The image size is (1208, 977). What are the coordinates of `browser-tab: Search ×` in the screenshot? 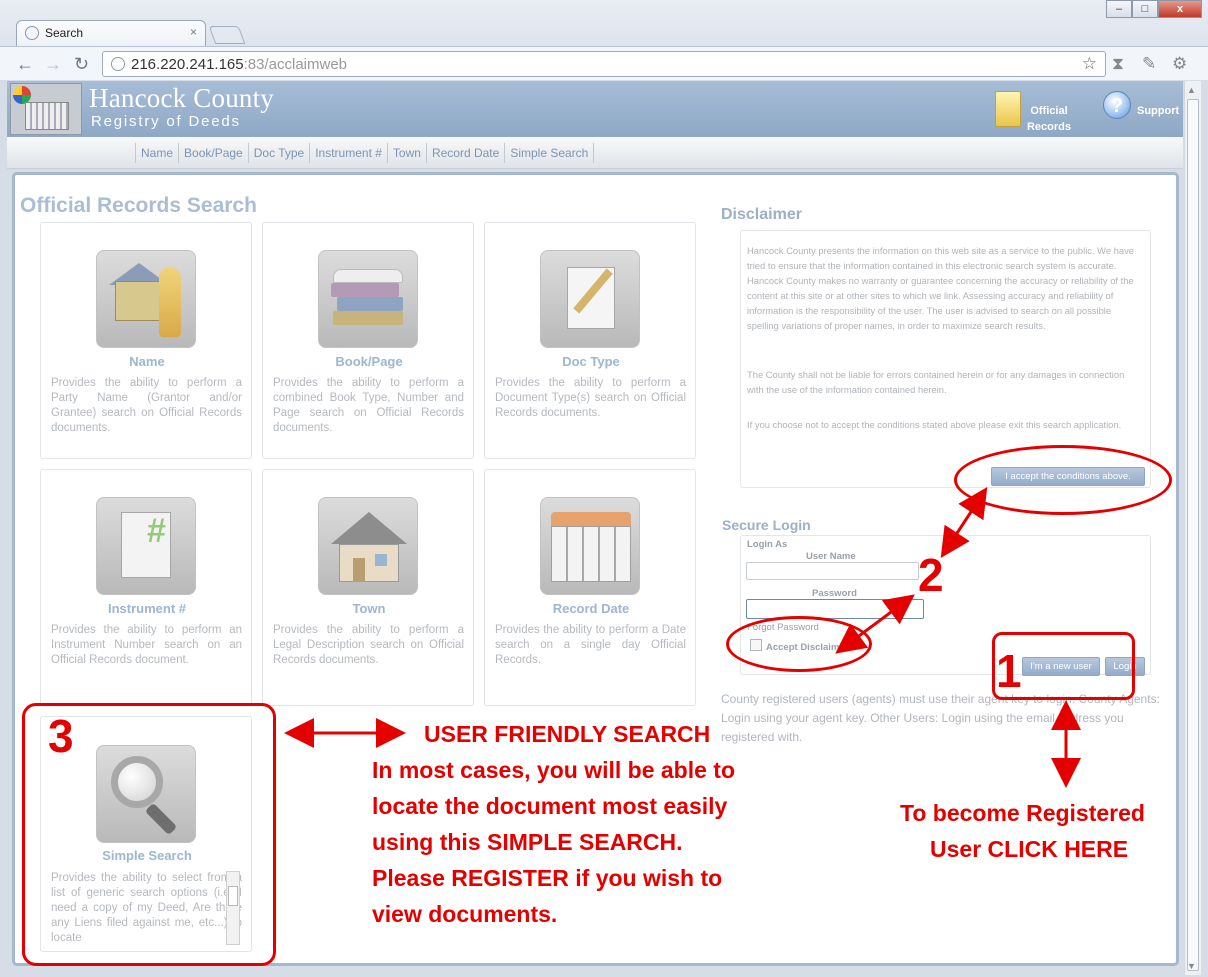 It's located at (111, 33).